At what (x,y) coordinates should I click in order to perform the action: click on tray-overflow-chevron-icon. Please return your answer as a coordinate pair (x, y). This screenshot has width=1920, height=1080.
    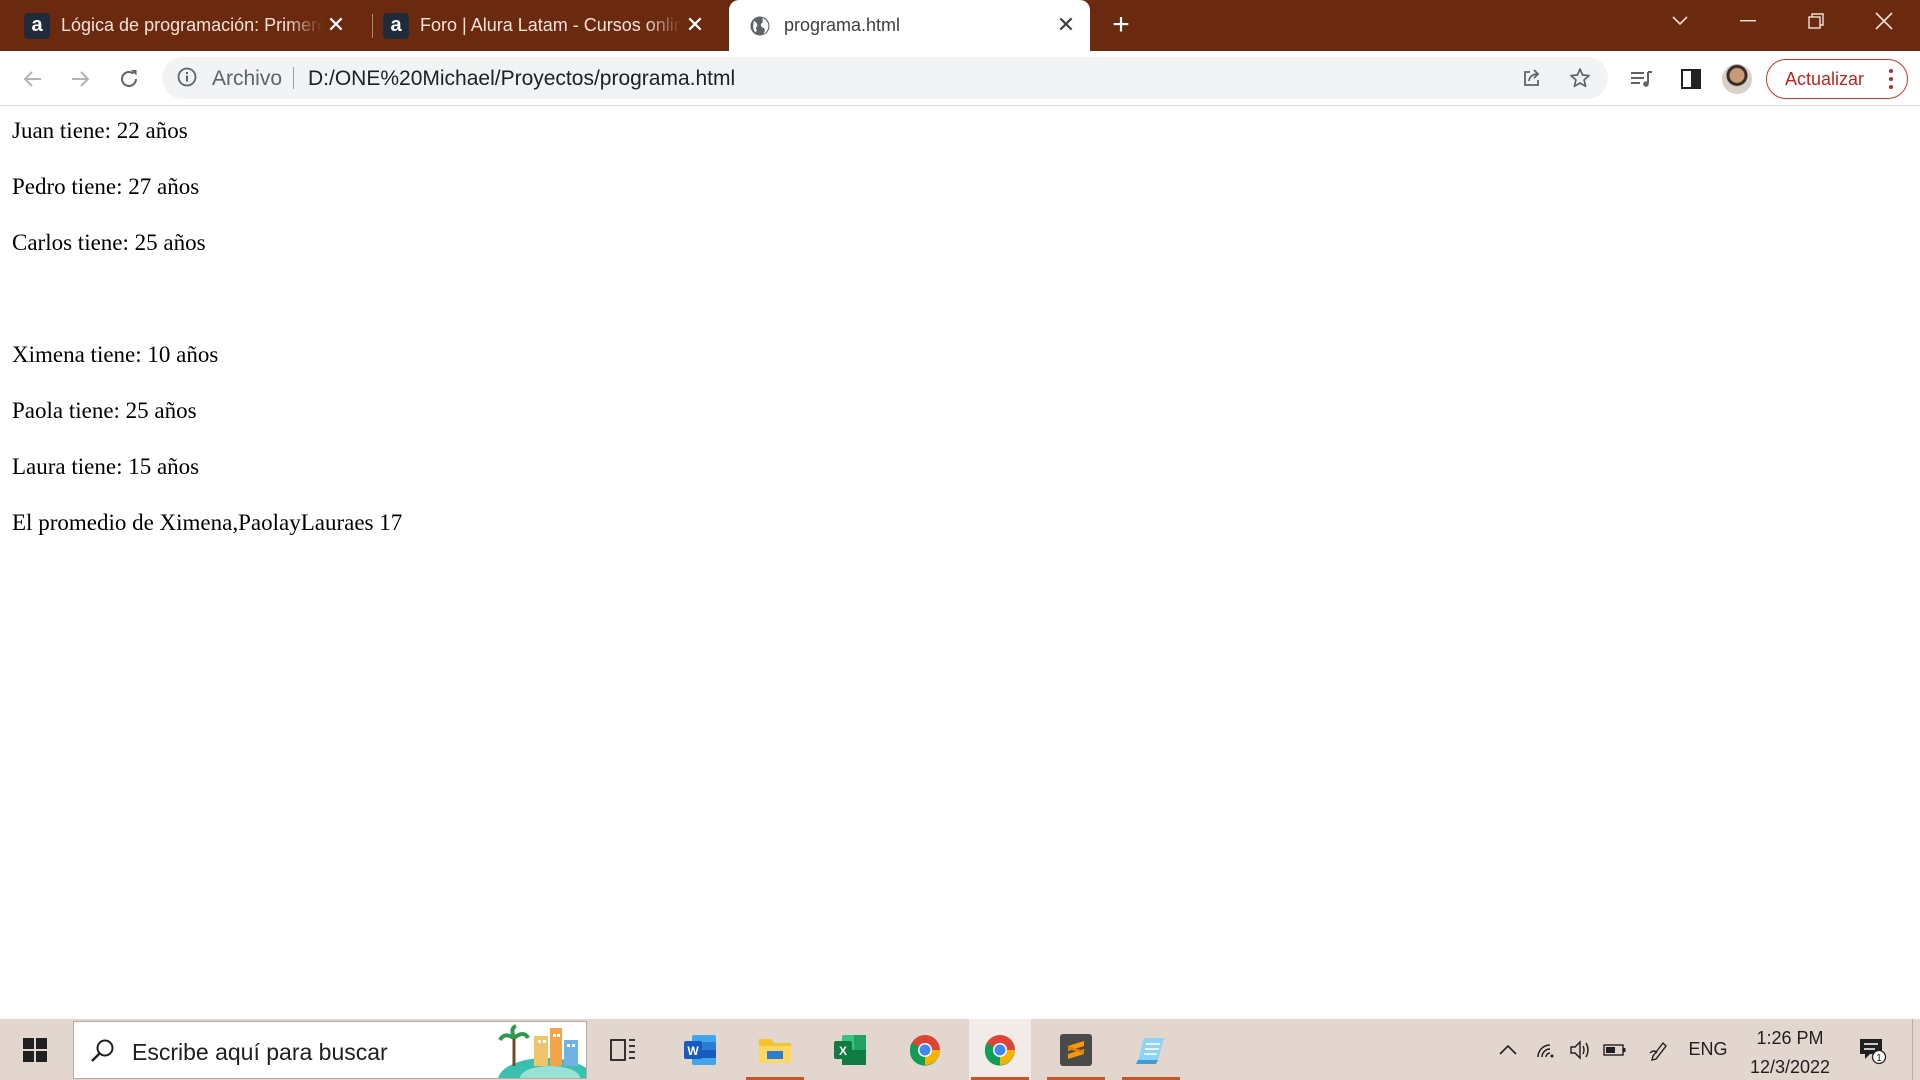
    Looking at the image, I should click on (1508, 1049).